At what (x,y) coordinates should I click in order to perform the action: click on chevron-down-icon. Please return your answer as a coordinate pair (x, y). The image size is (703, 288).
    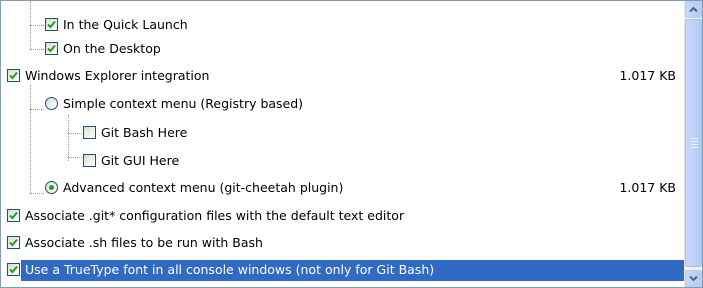
    Looking at the image, I should click on (693, 278).